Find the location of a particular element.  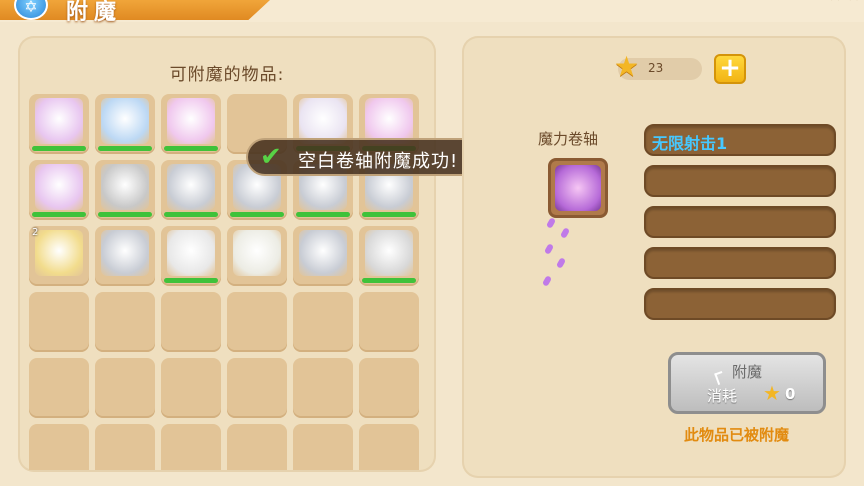

white-shovel-icon is located at coordinates (257, 253).